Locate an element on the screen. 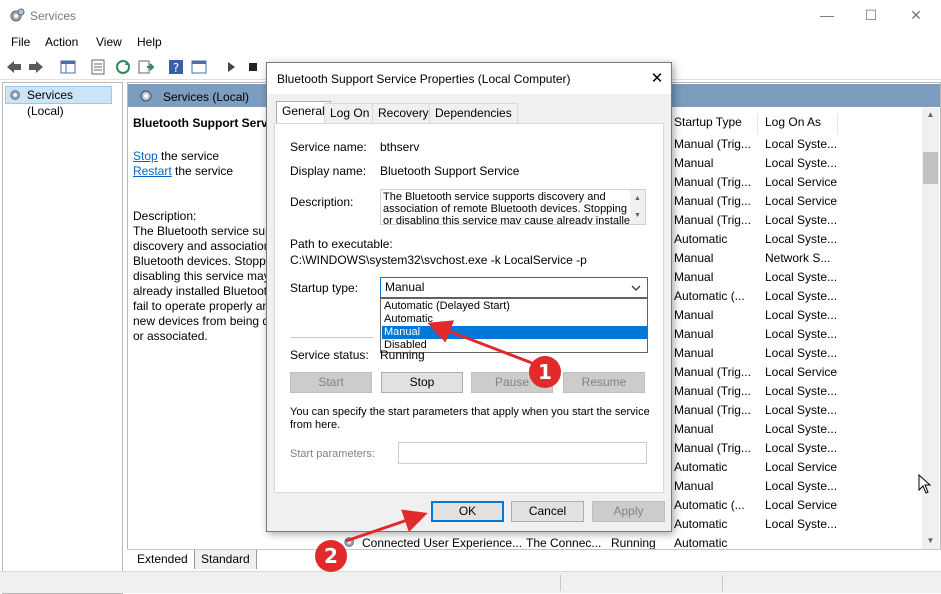  stop-icon is located at coordinates (253, 67).